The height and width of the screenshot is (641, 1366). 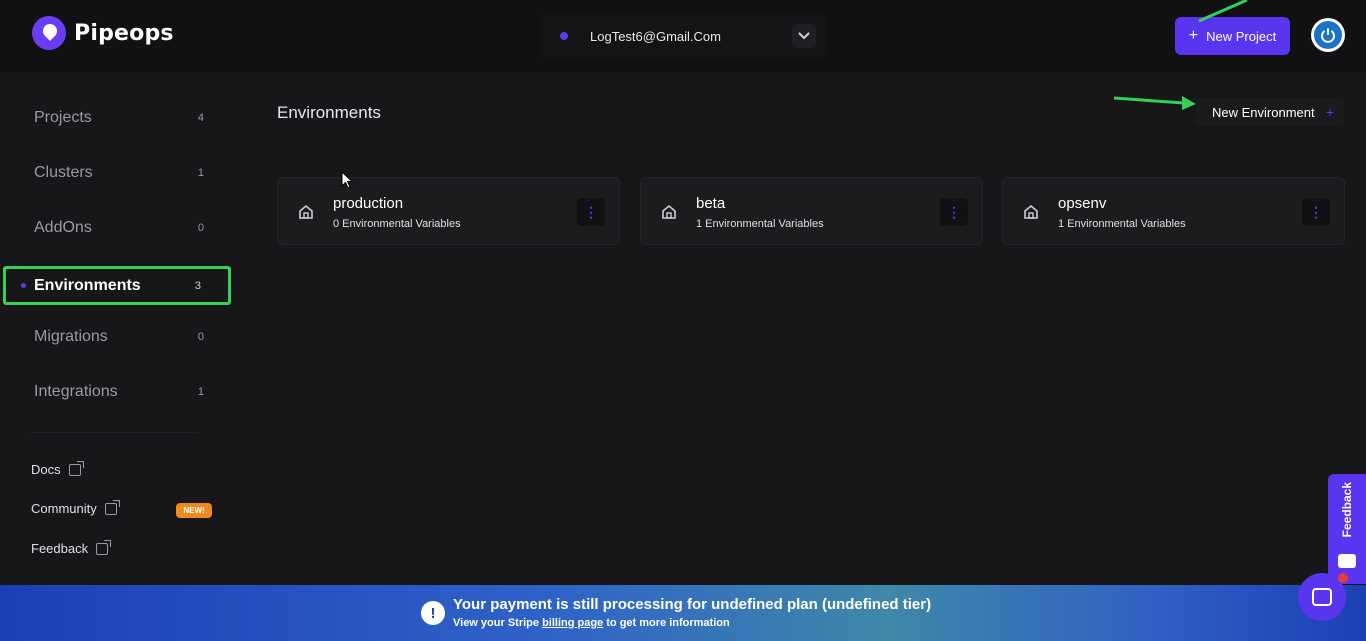 I want to click on feedback-side-tab: Feedback, so click(x=1347, y=529).